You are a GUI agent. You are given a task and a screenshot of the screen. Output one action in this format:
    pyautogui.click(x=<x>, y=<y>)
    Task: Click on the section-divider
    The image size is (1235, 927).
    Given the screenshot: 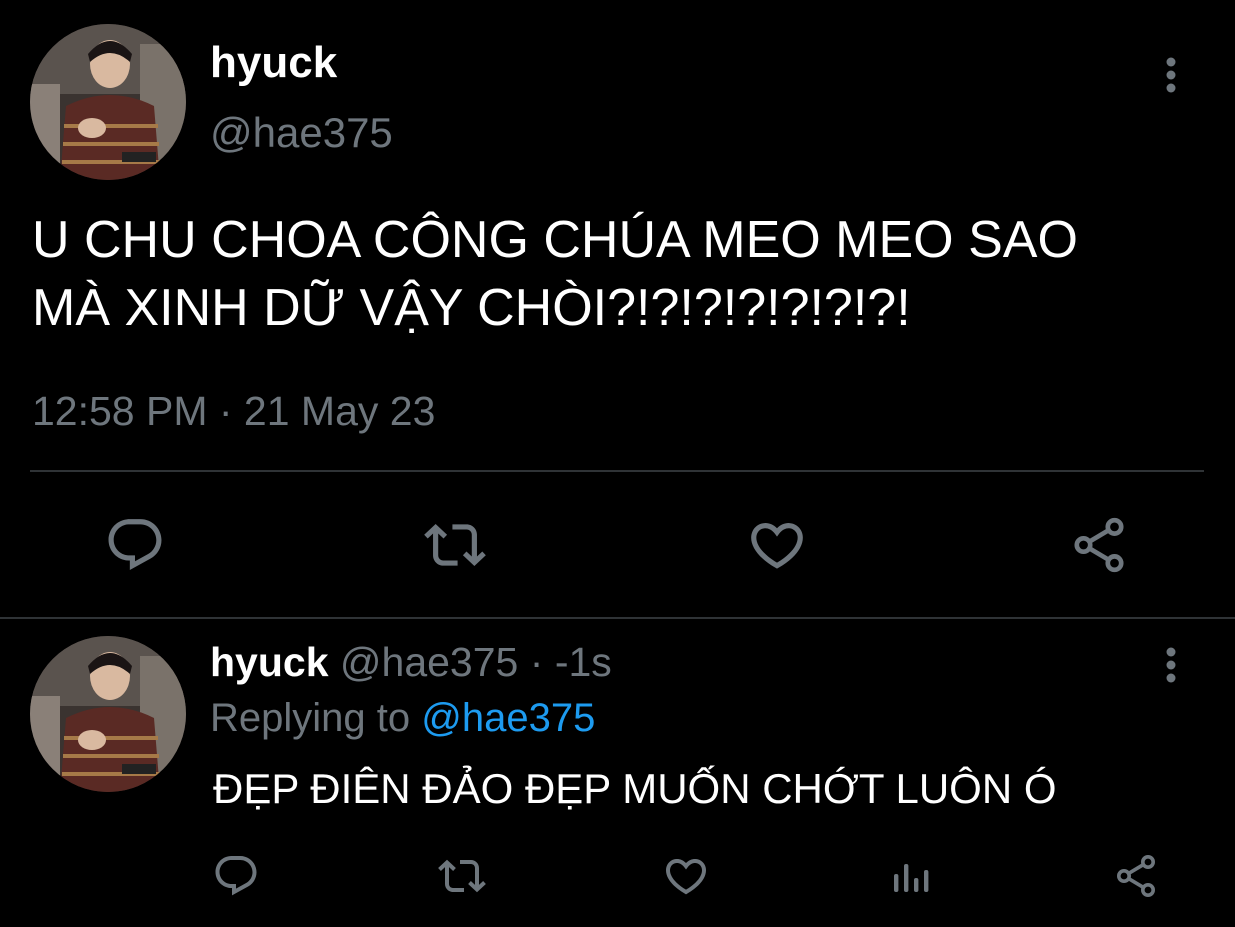 What is the action you would take?
    pyautogui.click(x=617, y=618)
    